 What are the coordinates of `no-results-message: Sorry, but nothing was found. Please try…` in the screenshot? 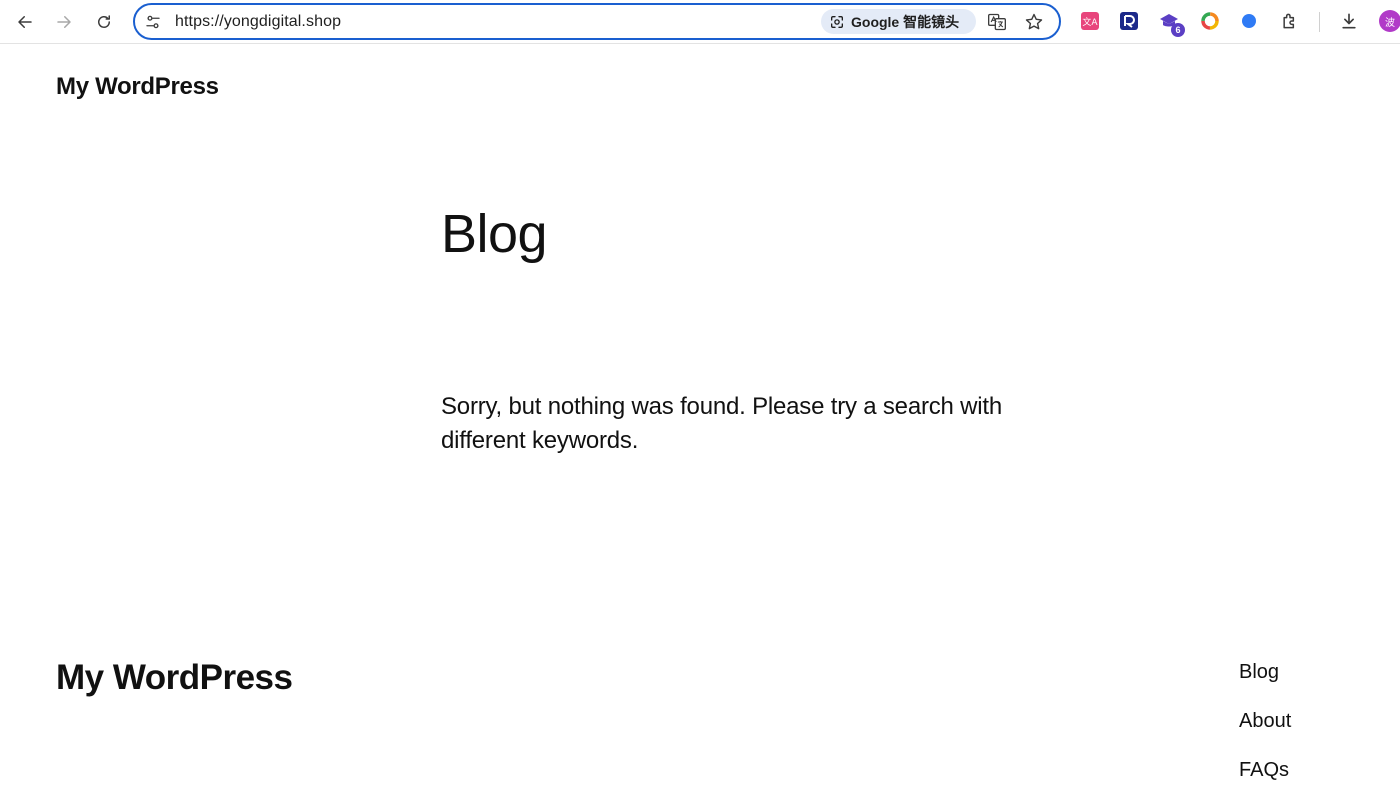 It's located at (722, 423).